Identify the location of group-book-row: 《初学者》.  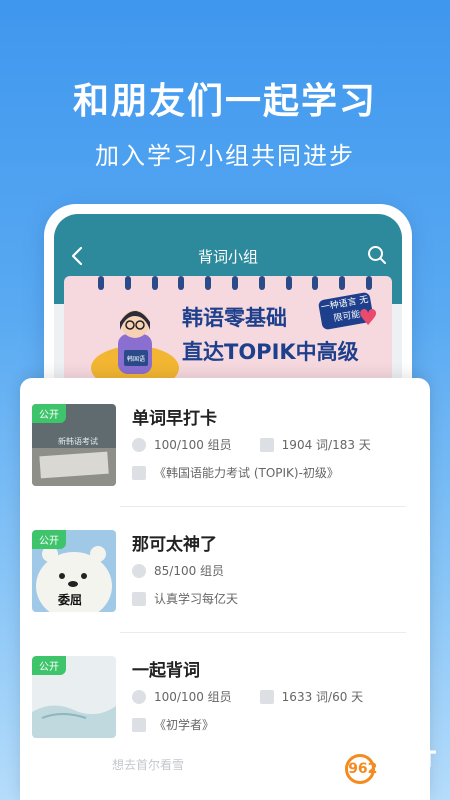
(173, 724).